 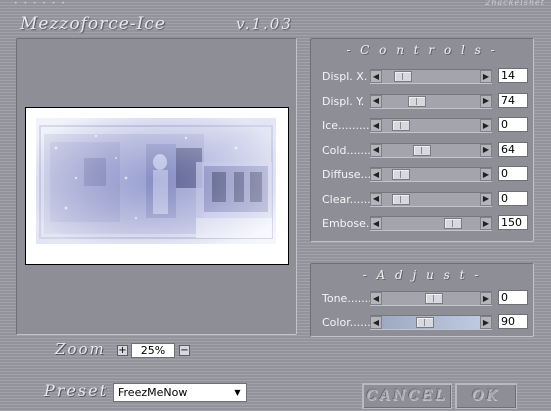 What do you see at coordinates (513, 149) in the screenshot?
I see `slider-value-field: 64` at bounding box center [513, 149].